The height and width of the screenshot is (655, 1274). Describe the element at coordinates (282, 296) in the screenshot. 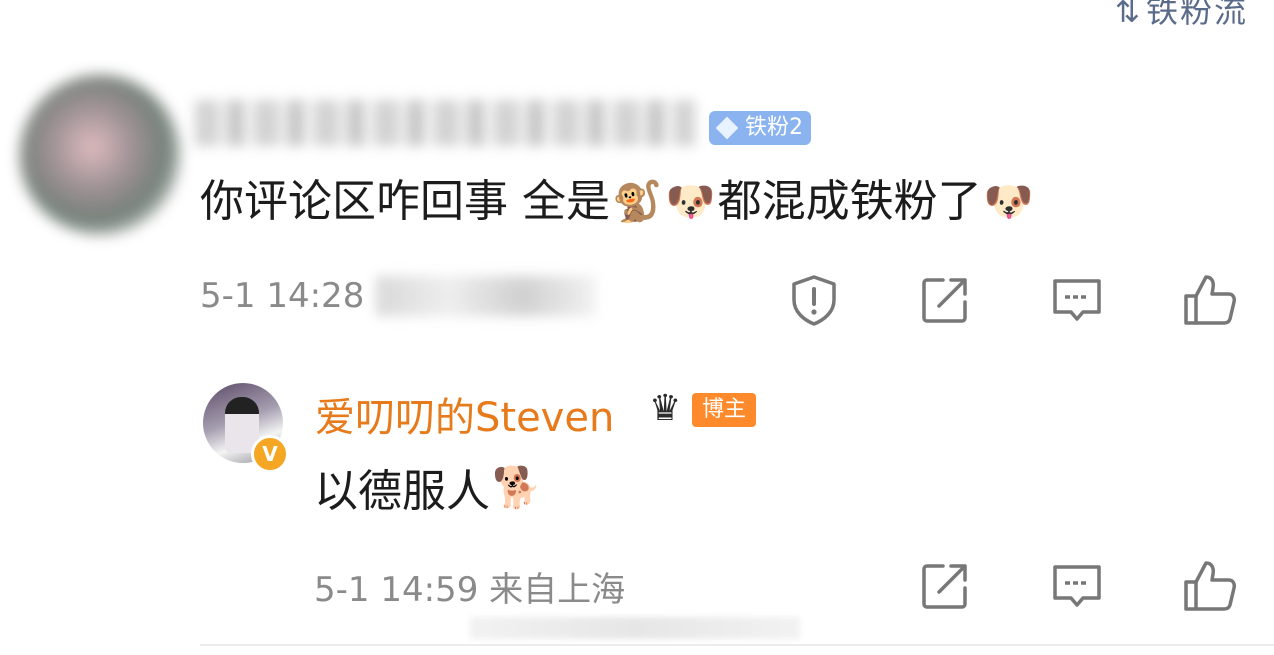

I see `comment-timestamp: 5-1 14:28` at that location.